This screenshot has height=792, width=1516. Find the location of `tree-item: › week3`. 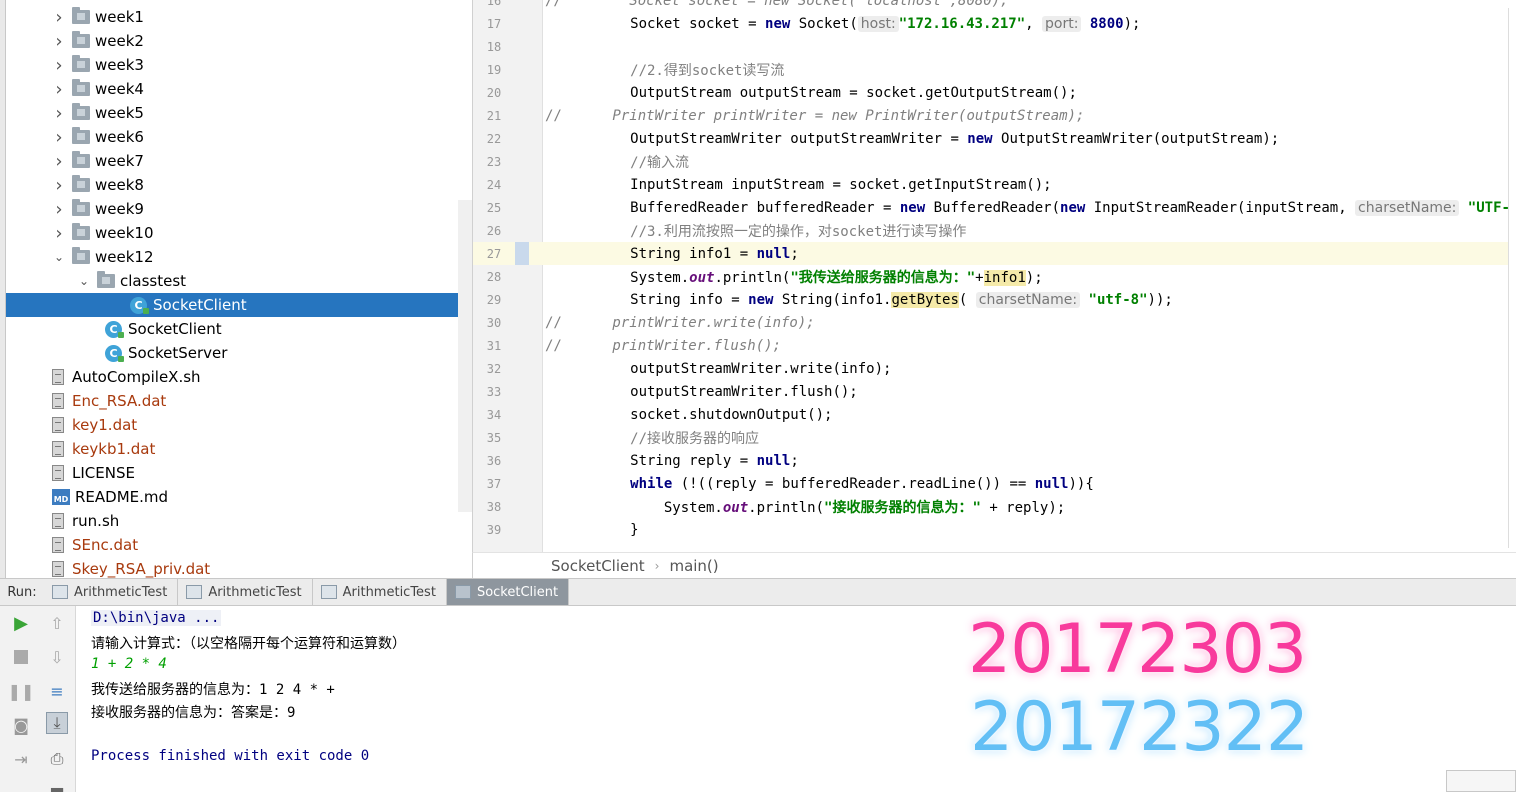

tree-item: › week3 is located at coordinates (239, 65).